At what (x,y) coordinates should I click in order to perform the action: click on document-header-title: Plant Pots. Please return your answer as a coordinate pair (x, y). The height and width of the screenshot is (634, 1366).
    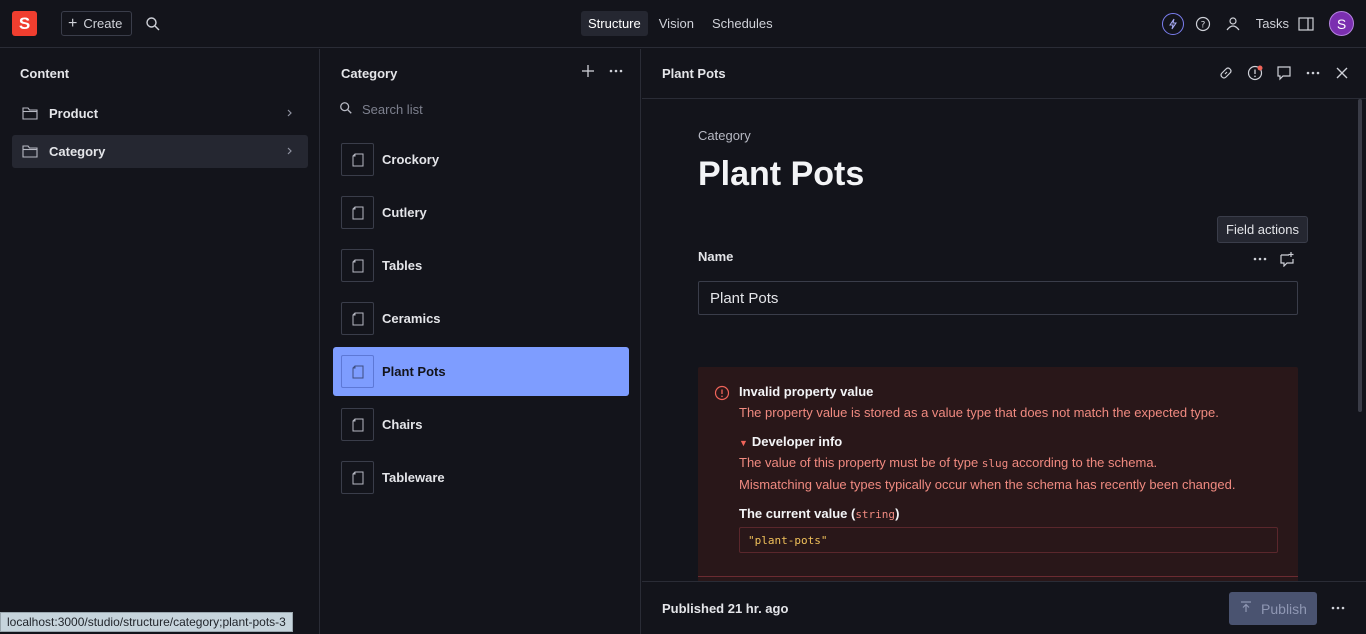
    Looking at the image, I should click on (694, 73).